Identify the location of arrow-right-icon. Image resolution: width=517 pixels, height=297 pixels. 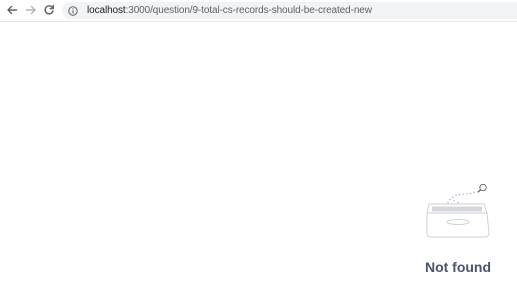
(30, 10).